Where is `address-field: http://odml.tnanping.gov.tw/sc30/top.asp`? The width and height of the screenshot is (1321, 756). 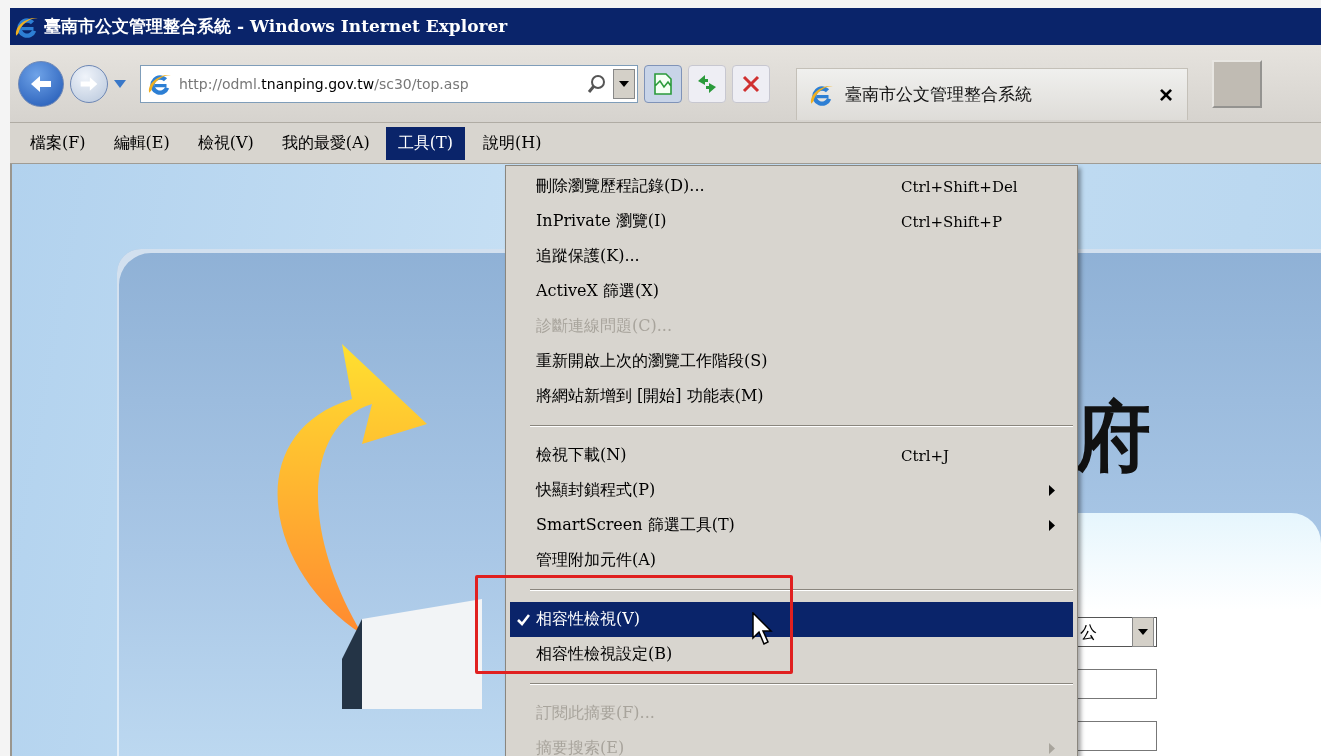 address-field: http://odml.tnanping.gov.tw/sc30/top.asp is located at coordinates (389, 83).